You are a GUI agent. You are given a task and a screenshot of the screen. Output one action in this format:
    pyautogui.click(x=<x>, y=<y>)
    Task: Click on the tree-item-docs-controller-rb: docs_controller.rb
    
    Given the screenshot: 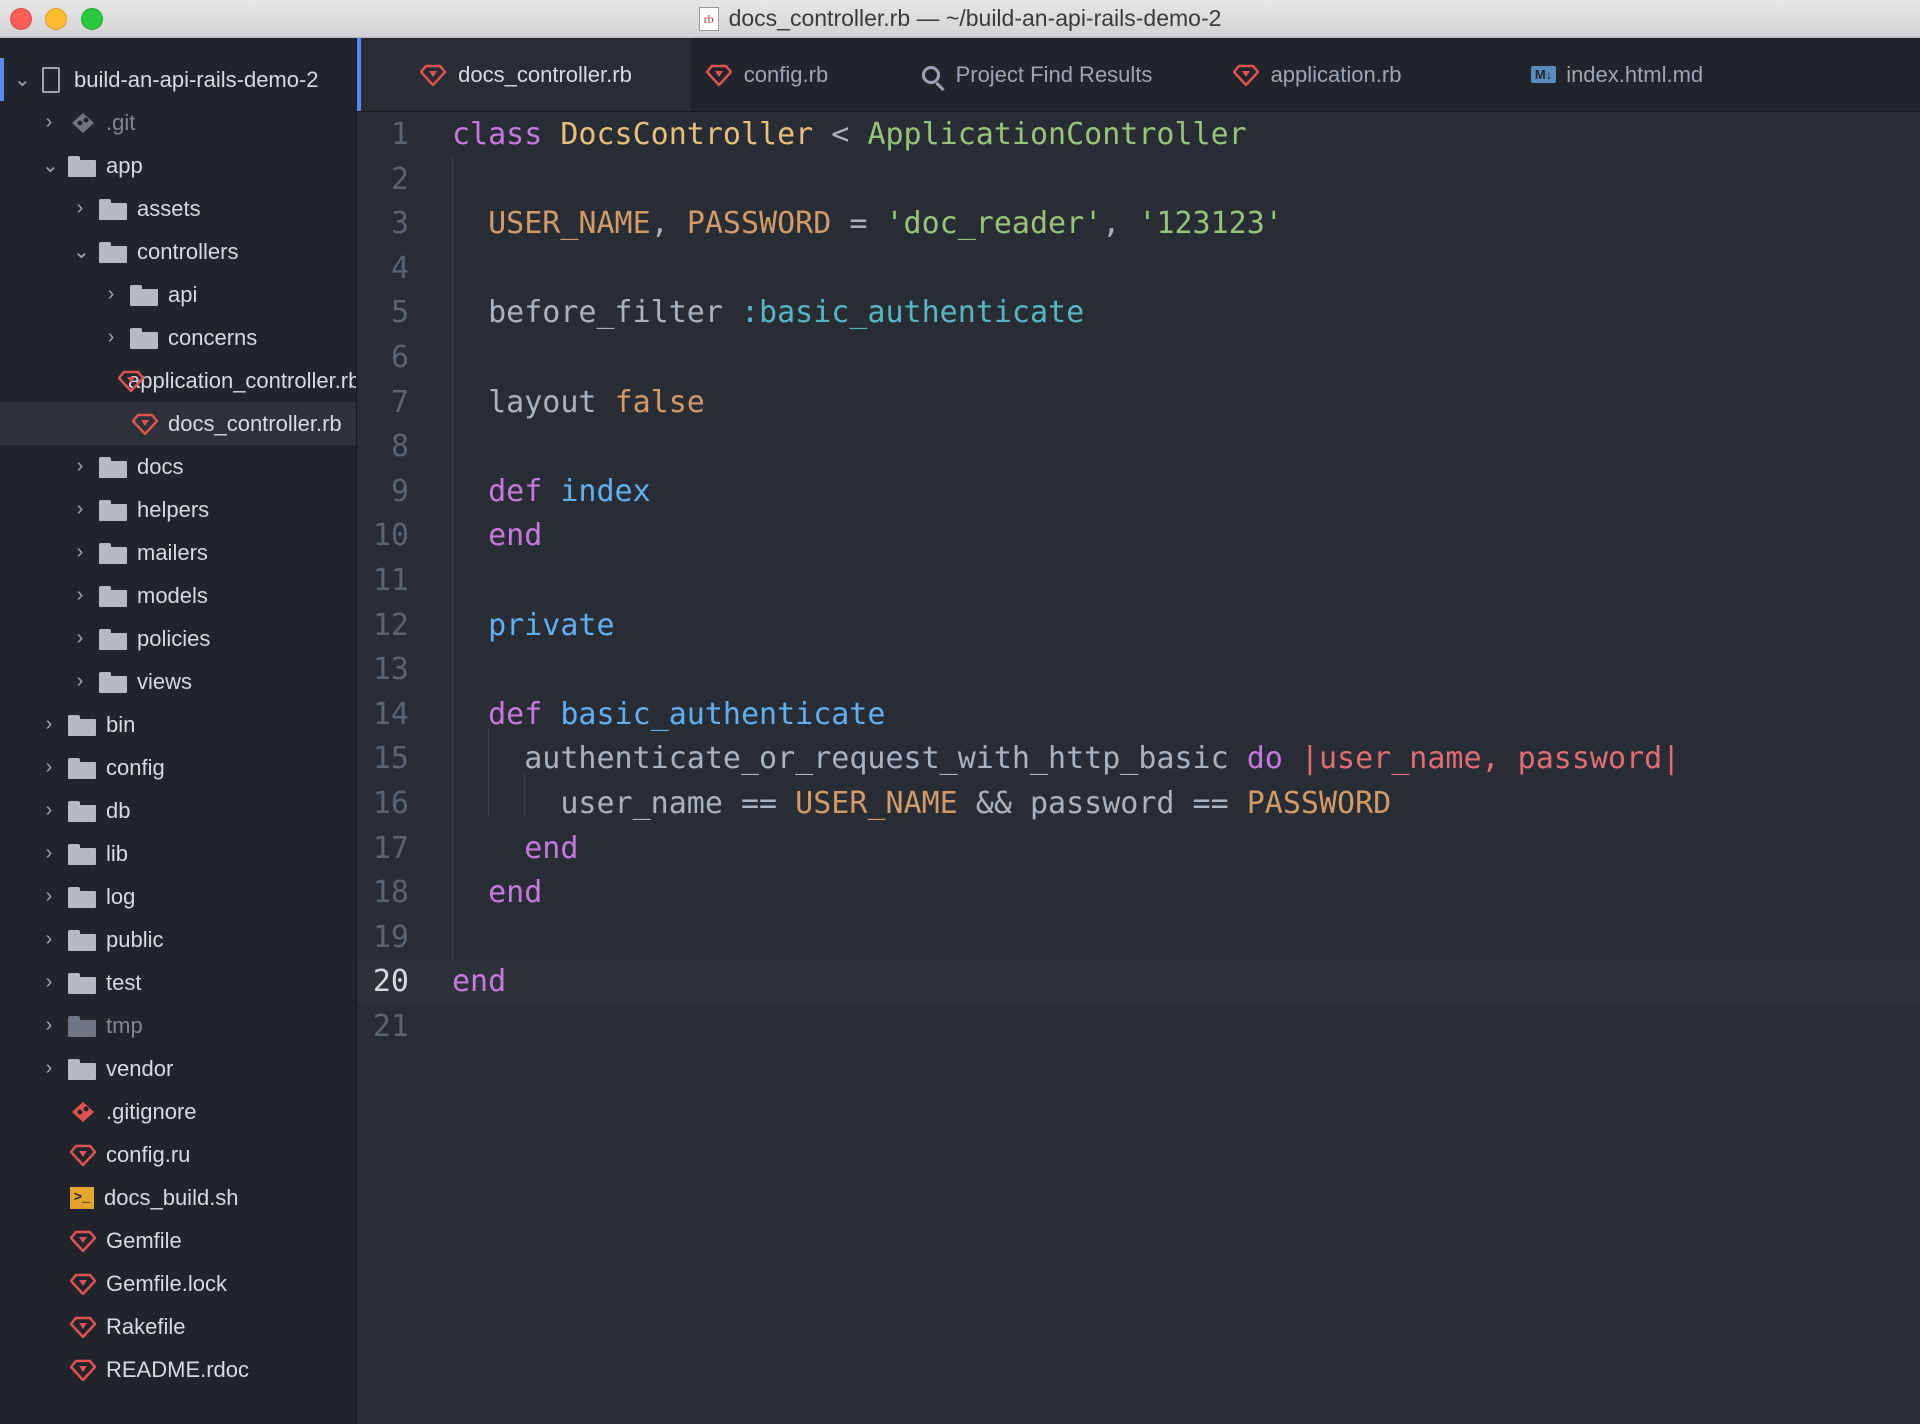 What is the action you would take?
    pyautogui.click(x=178, y=423)
    